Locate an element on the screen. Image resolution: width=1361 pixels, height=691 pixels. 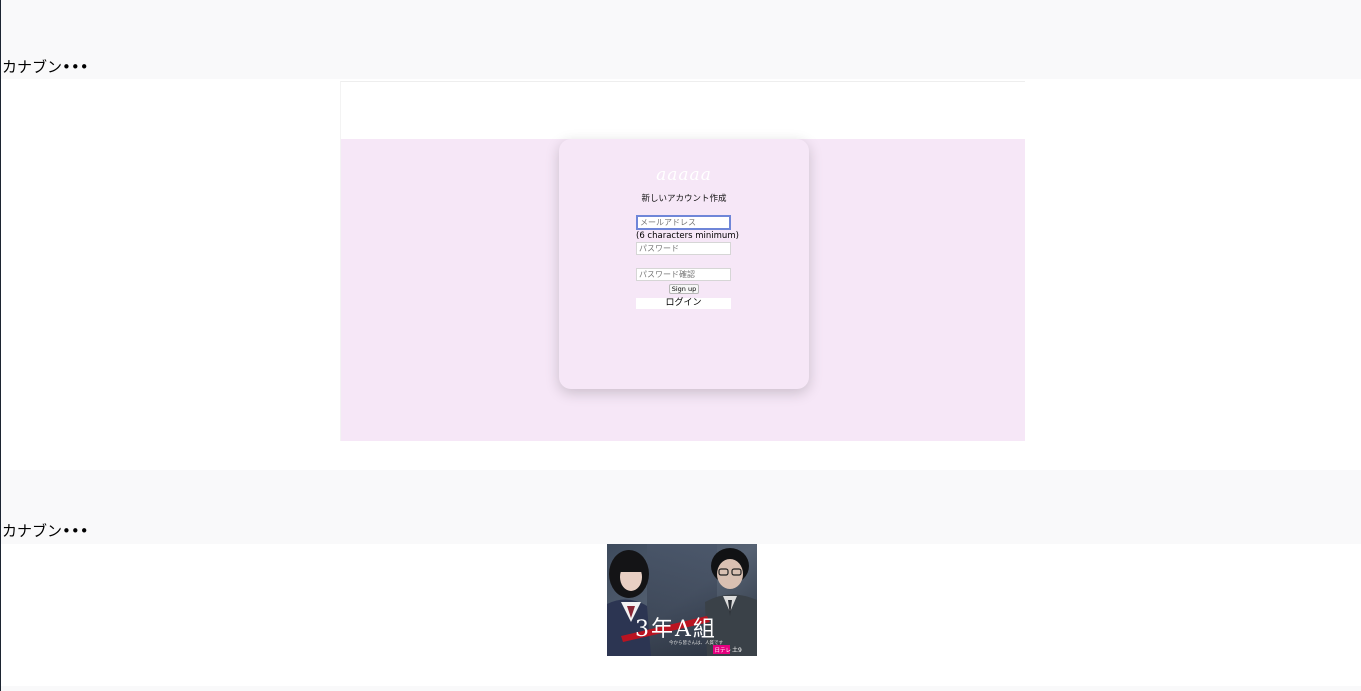
poster-title: 3年A組 is located at coordinates (676, 629).